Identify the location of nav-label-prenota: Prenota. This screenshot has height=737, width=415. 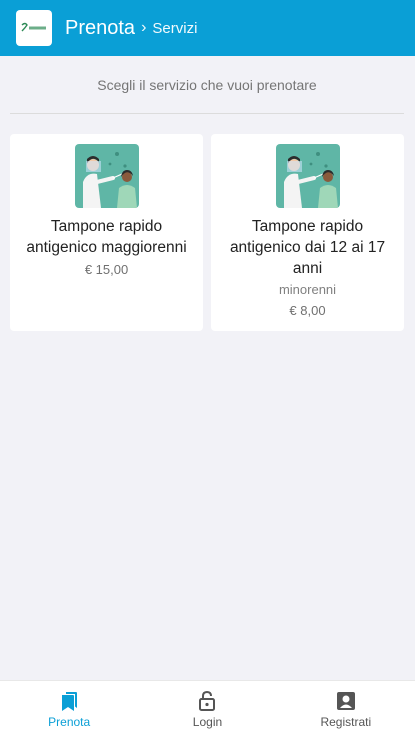
(69, 722).